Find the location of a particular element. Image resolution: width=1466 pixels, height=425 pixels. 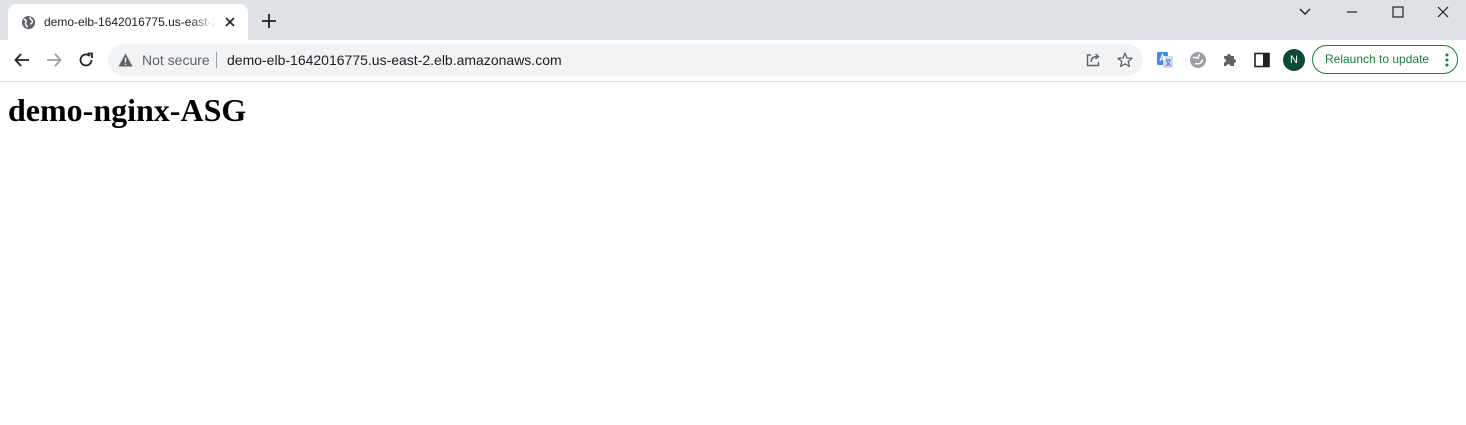

side-panel-icon is located at coordinates (1262, 60).